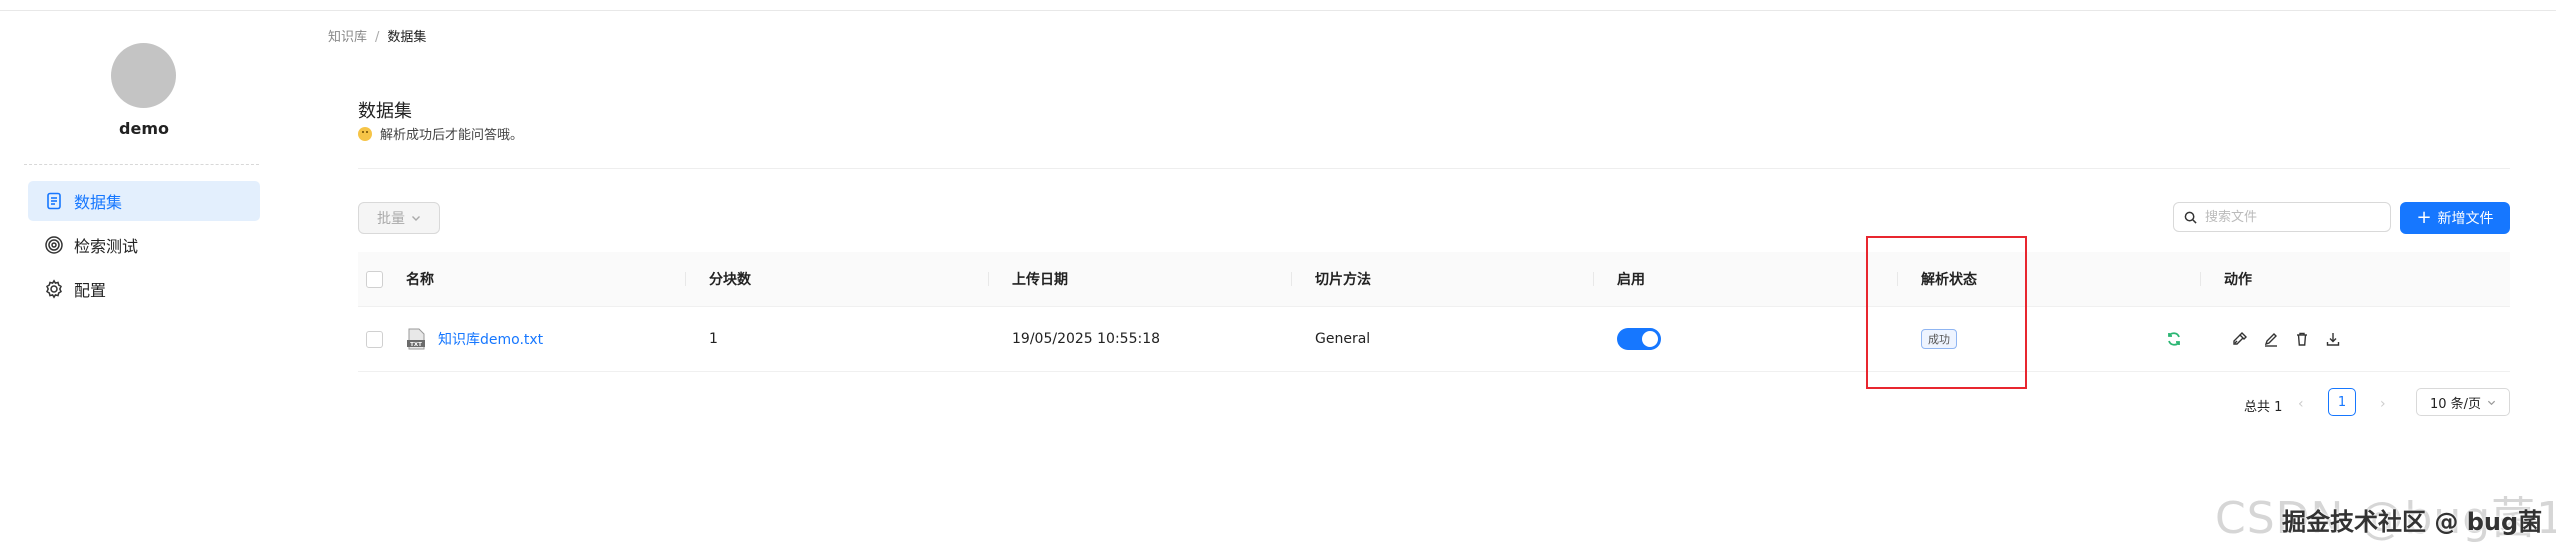 This screenshot has width=2556, height=553. What do you see at coordinates (1331, 279) in the screenshot?
I see `column-header-method: 切片方法` at bounding box center [1331, 279].